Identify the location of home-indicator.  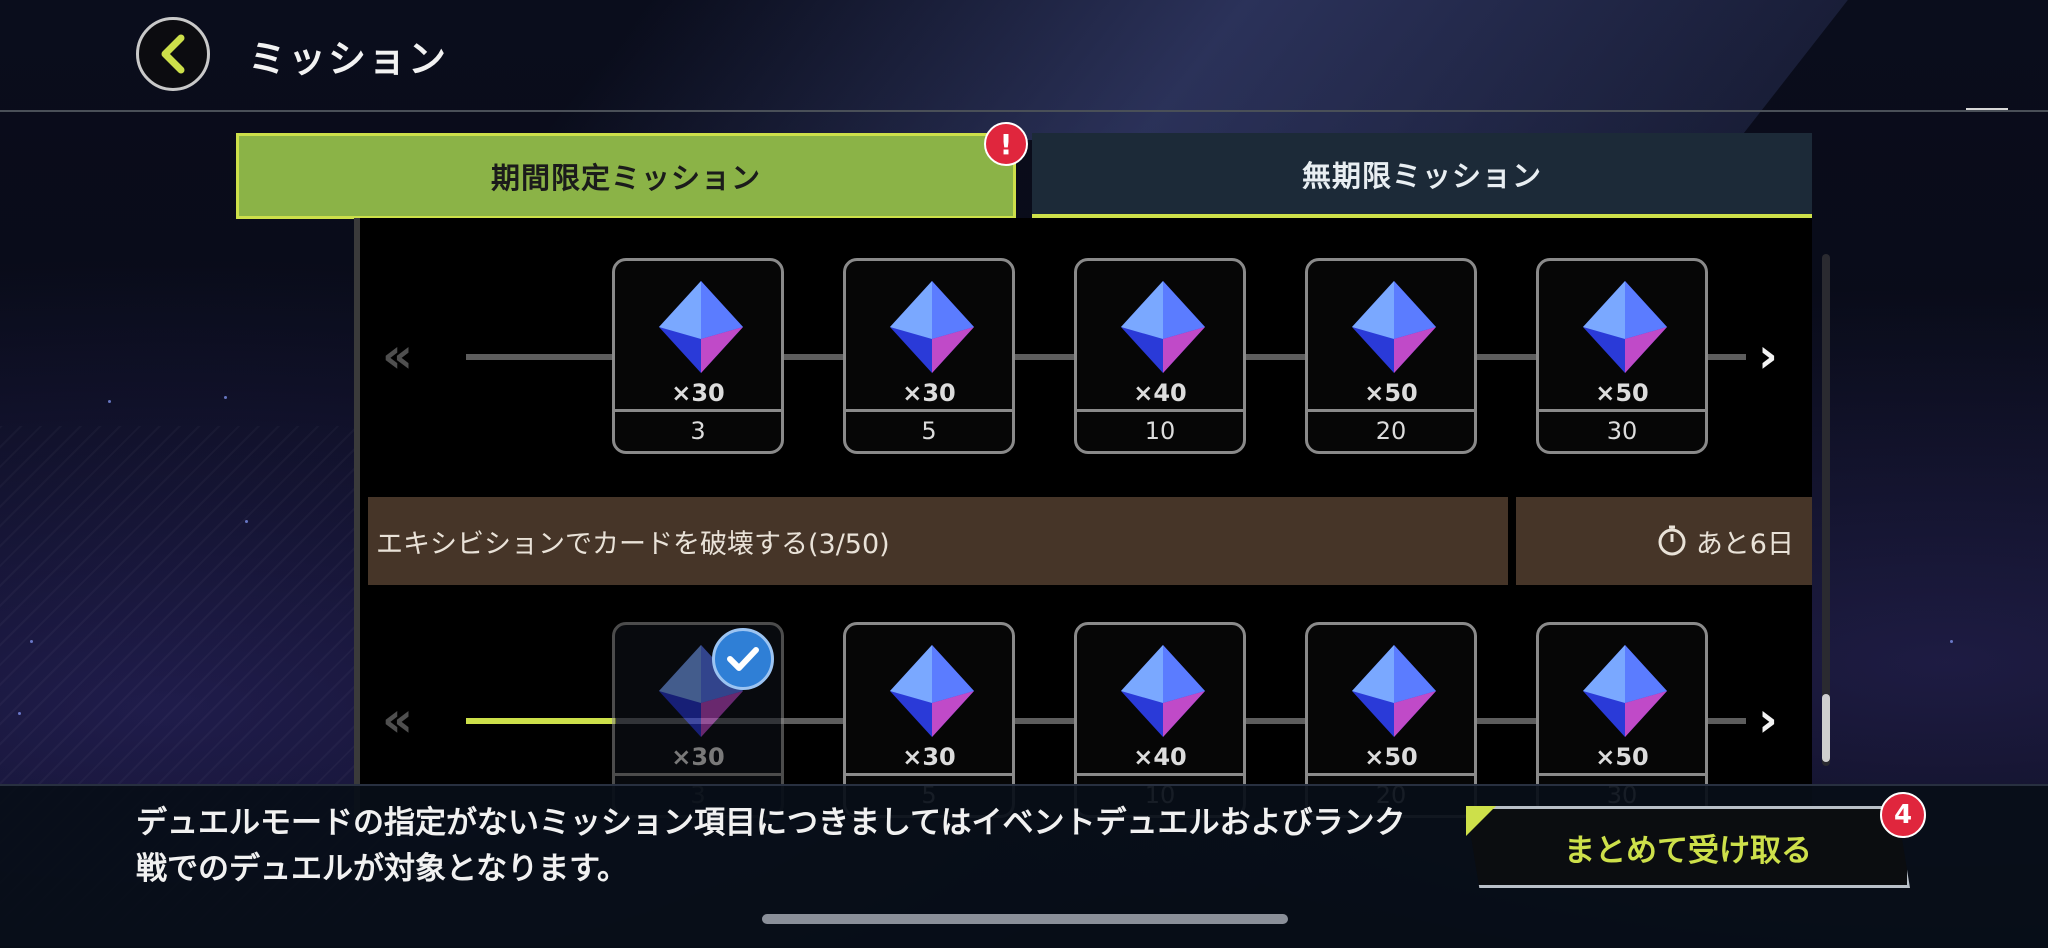
(1025, 919).